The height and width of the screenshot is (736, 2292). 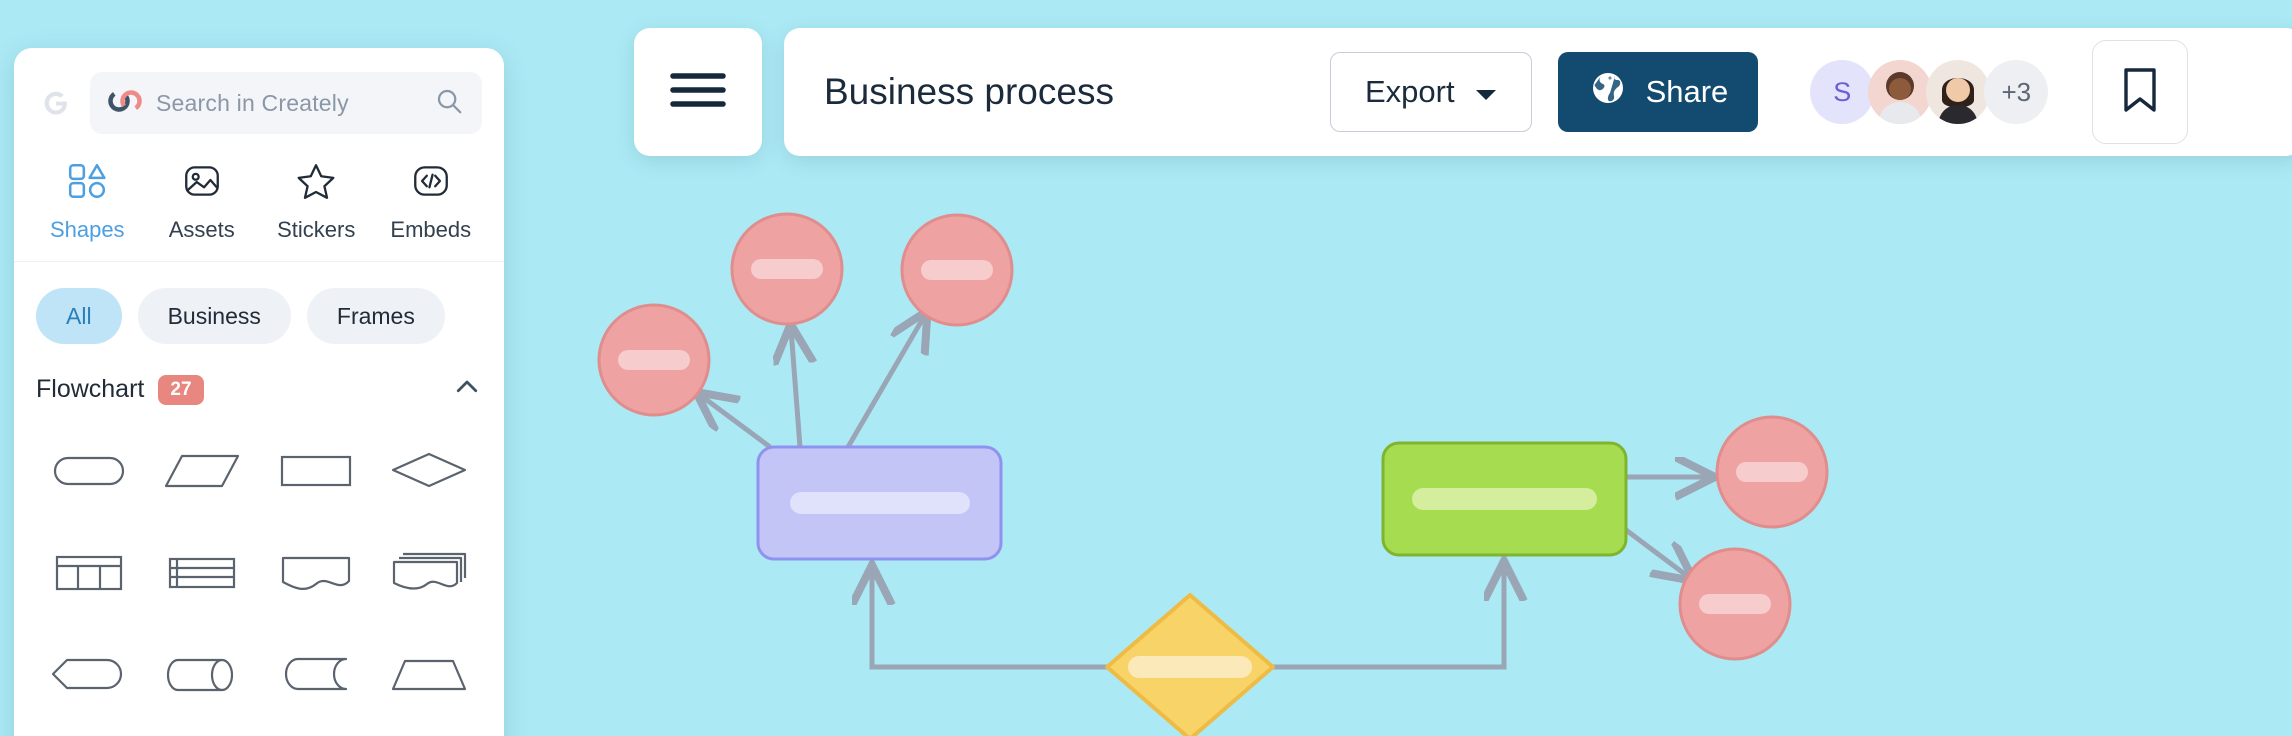 I want to click on connector-green-to-right-bottom, so click(x=1657, y=553).